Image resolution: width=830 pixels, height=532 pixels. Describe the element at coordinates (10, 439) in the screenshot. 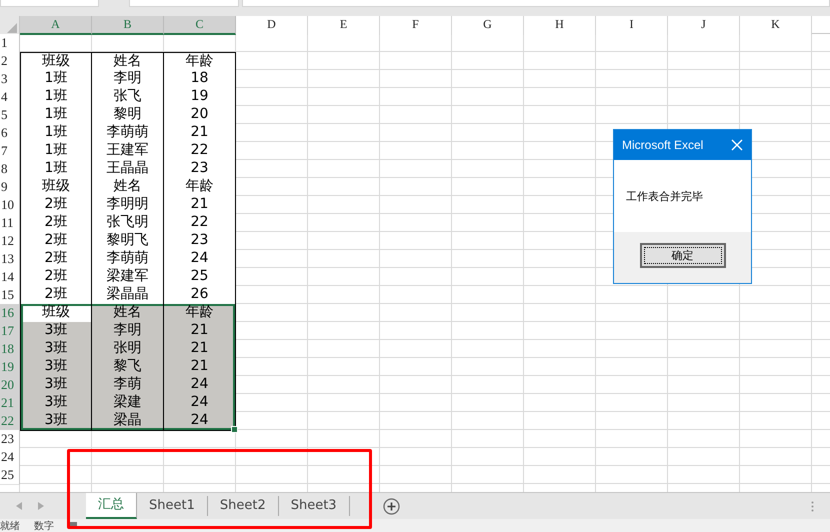

I see `row-header: 23` at that location.